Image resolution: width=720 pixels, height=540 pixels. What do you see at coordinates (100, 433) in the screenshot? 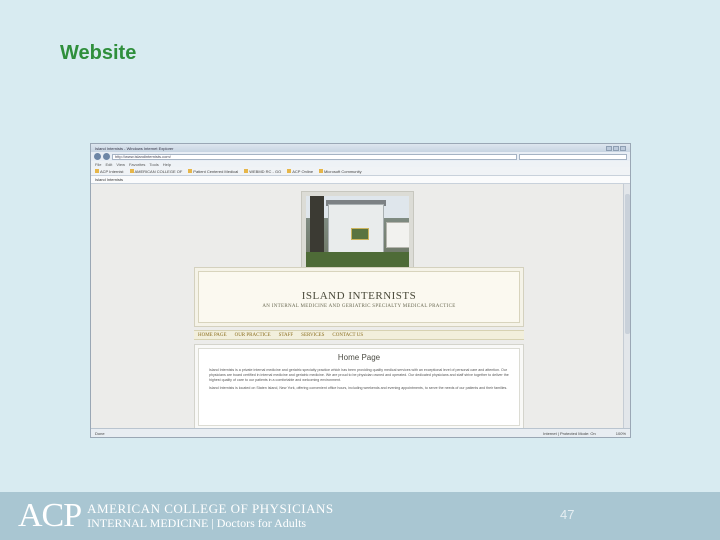
I see `status-text: Done` at bounding box center [100, 433].